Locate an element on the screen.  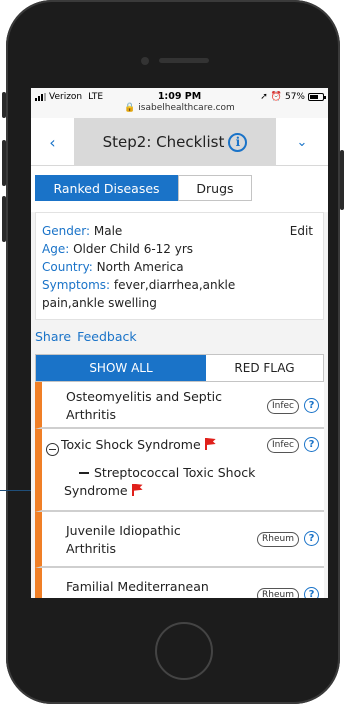
title-box: Step2: Checklist i is located at coordinates (175, 142).